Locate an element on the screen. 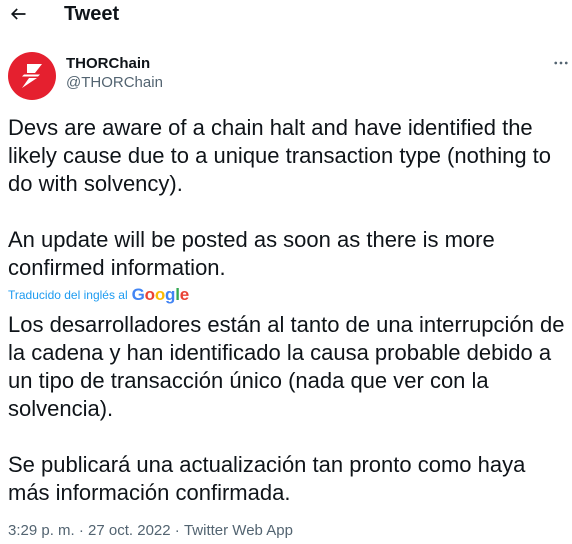 The image size is (572, 544). more-options-icon is located at coordinates (561, 63).